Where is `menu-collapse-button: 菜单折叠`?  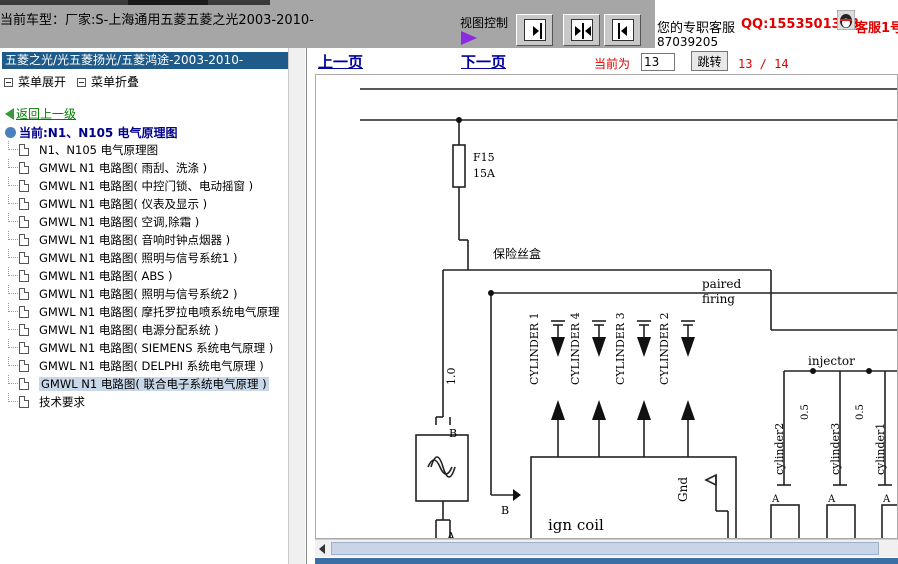
menu-collapse-button: 菜单折叠 is located at coordinates (108, 81).